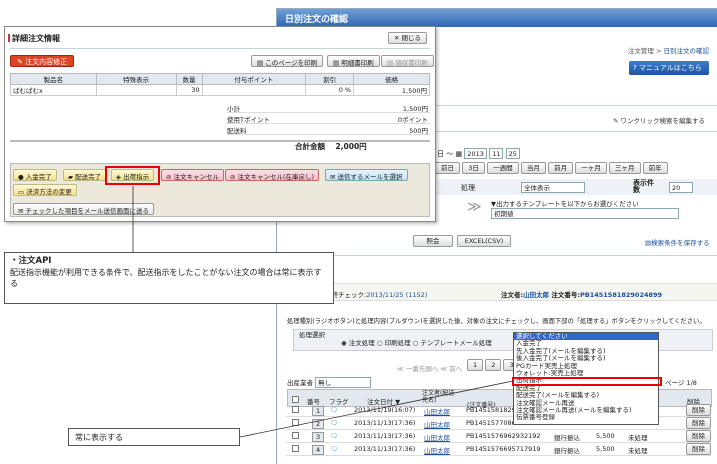 The width and height of the screenshot is (717, 464). I want to click on annotation-always: 常に表示する, so click(154, 437).